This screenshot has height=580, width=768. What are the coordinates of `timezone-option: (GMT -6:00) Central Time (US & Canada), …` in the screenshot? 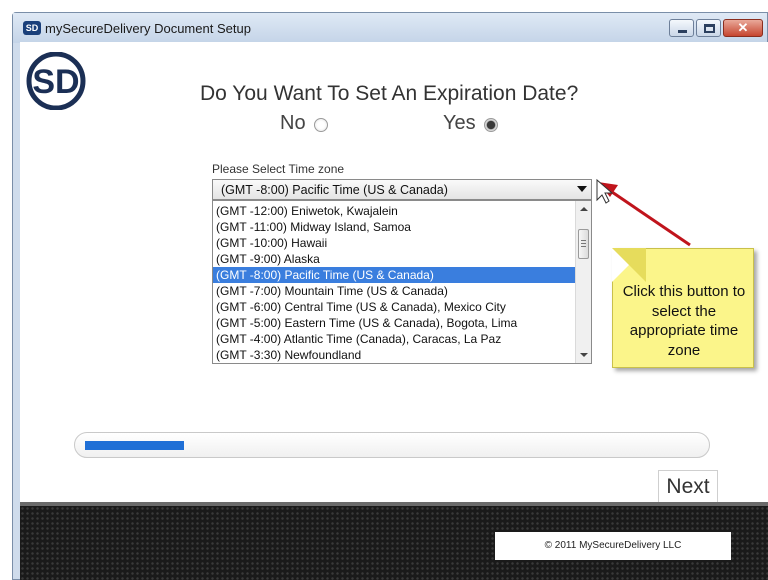 It's located at (394, 307).